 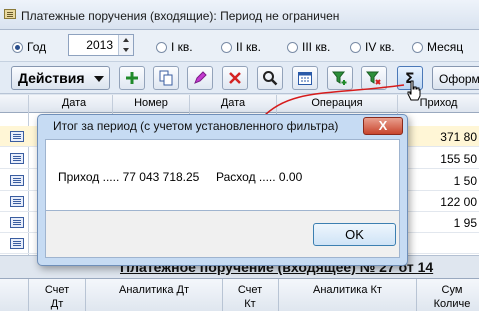 I want to click on ok-button: OK, so click(x=354, y=234).